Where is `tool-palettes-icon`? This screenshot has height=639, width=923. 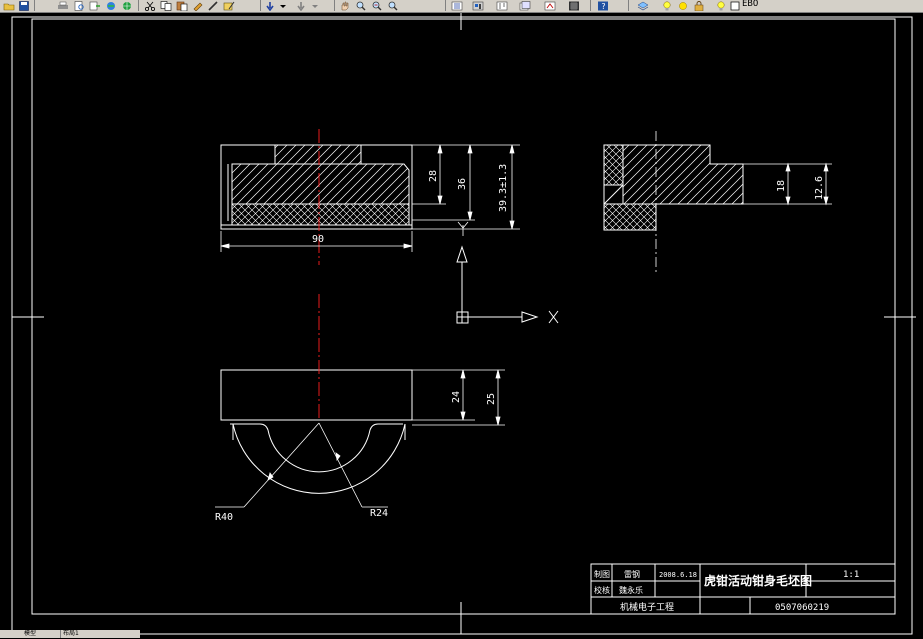 tool-palettes-icon is located at coordinates (502, 5).